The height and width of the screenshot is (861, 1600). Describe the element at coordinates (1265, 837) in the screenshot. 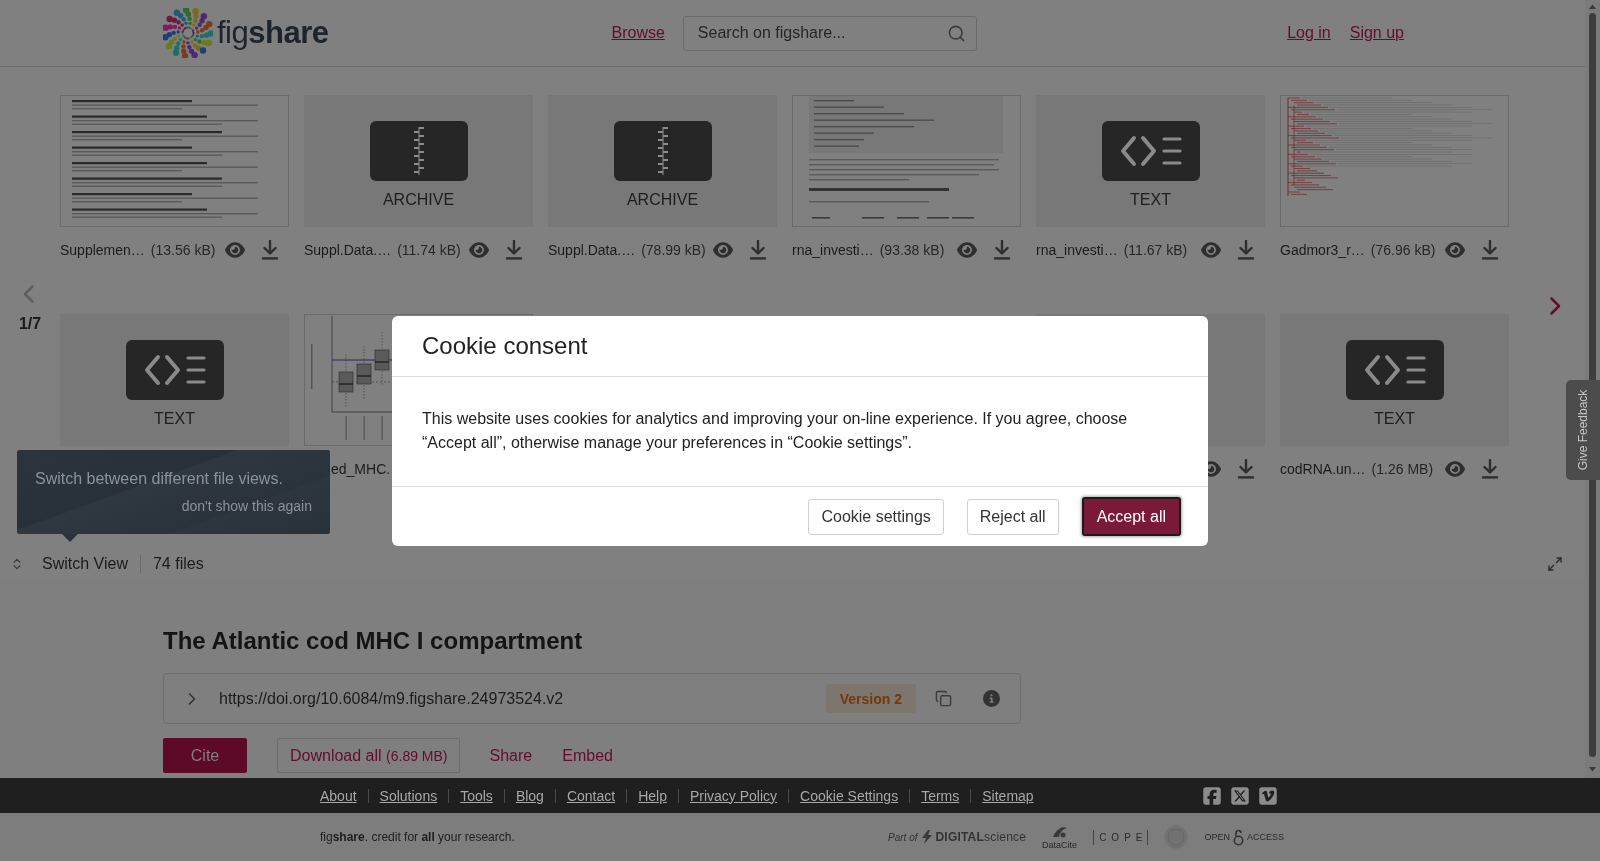

I see `partner-logo-text: ACCESS` at that location.